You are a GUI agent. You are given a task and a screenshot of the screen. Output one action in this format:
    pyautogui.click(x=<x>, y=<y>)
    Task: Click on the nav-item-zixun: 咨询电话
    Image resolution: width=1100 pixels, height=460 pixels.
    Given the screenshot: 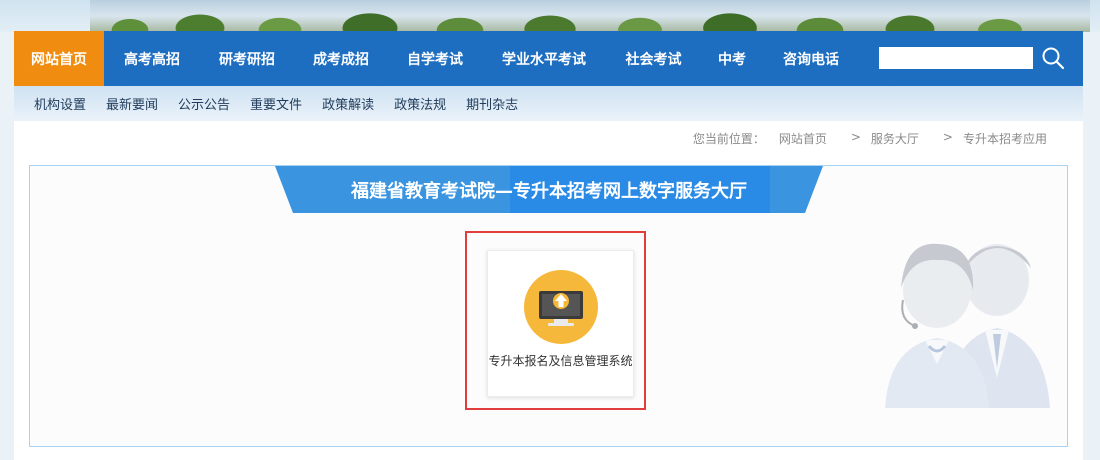 What is the action you would take?
    pyautogui.click(x=811, y=58)
    